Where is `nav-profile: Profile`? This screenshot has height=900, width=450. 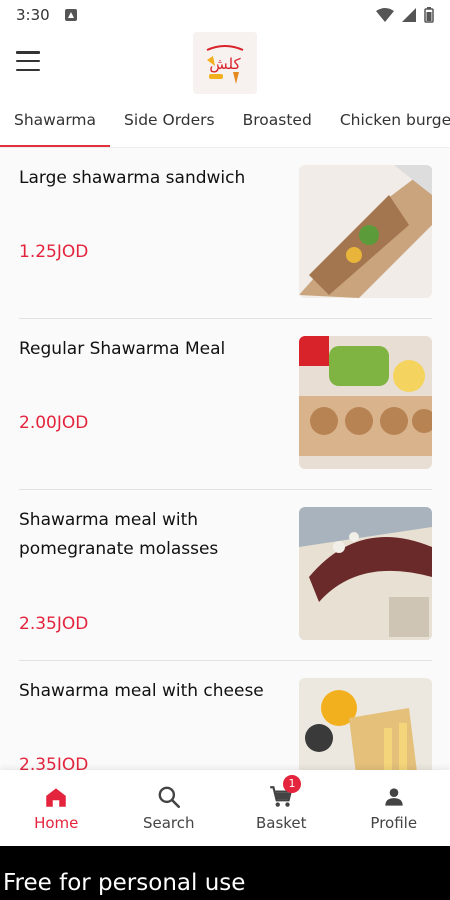 nav-profile: Profile is located at coordinates (394, 808).